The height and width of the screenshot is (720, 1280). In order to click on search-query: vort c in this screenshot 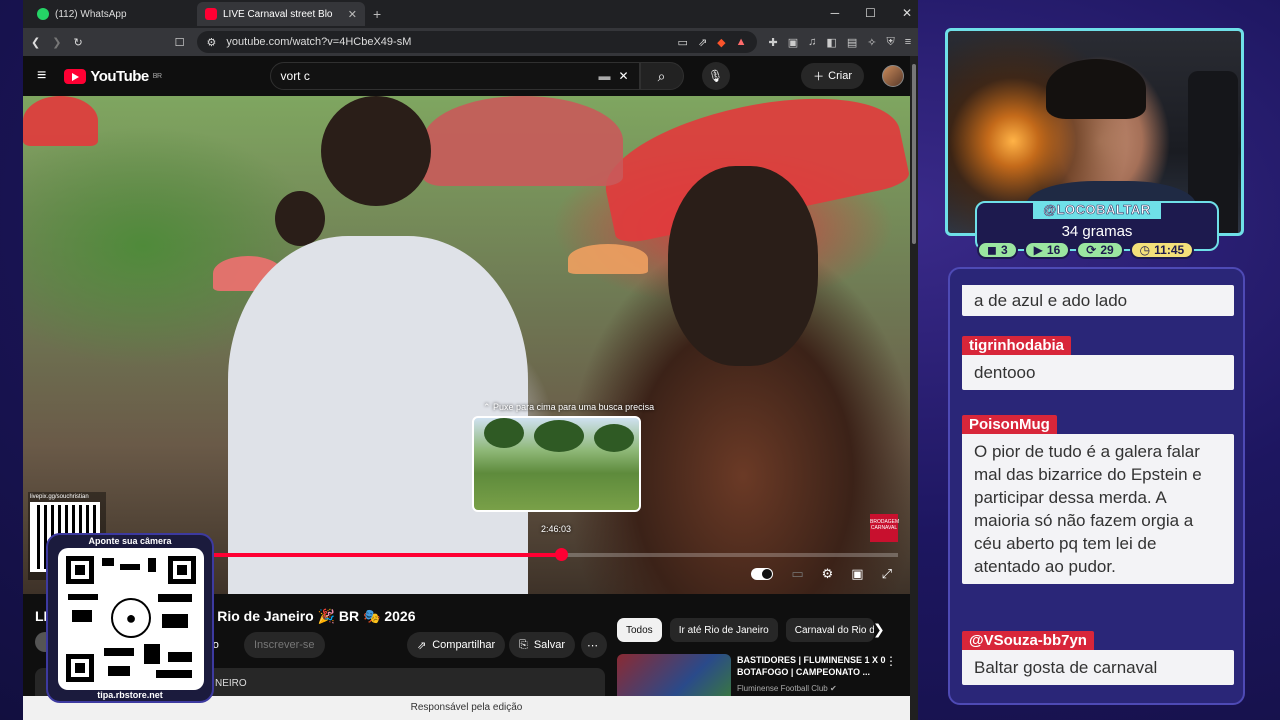, I will do `click(295, 76)`.